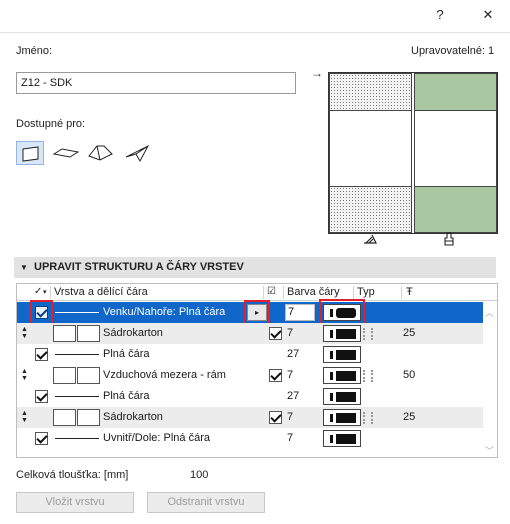 The width and height of the screenshot is (510, 524). Describe the element at coordinates (342, 312) in the screenshot. I see `highlight-box-pen` at that location.